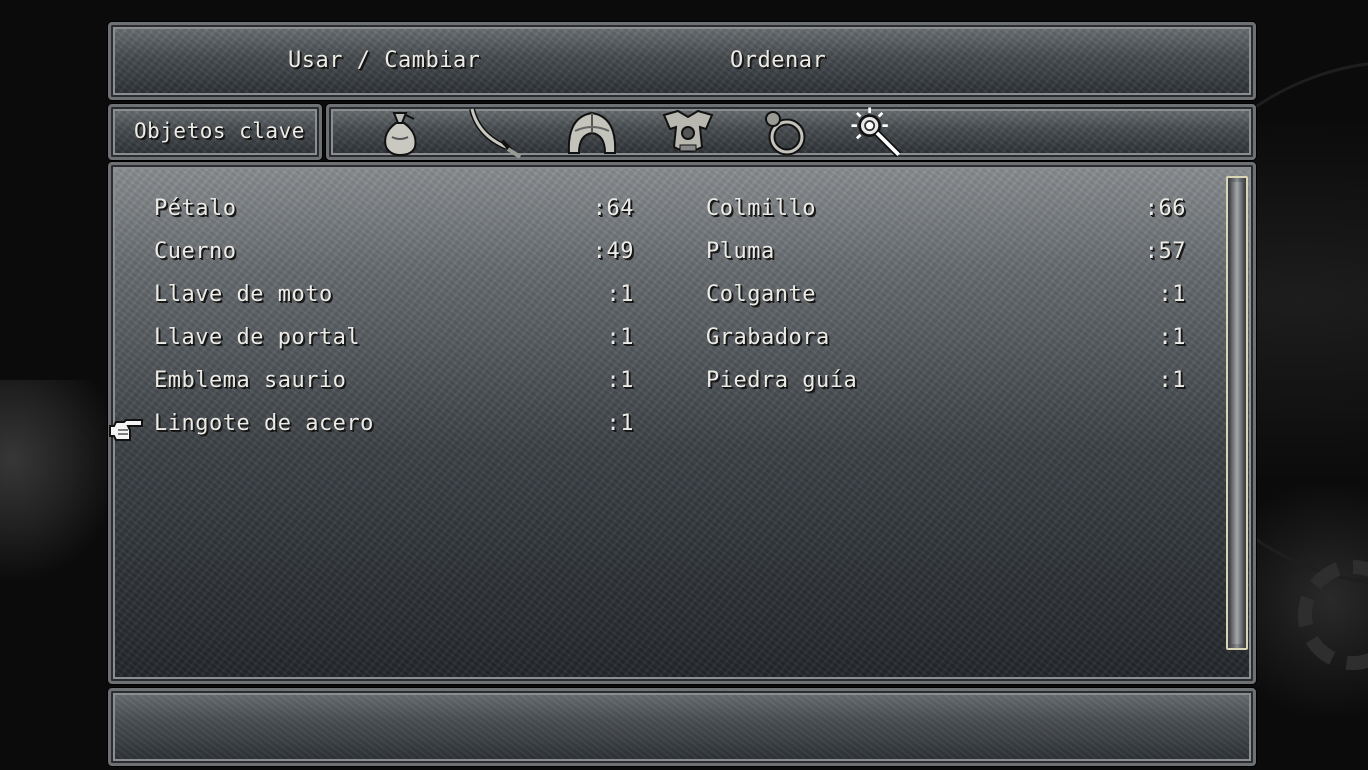 Image resolution: width=1368 pixels, height=770 pixels. I want to click on tab-key-items, so click(876, 132).